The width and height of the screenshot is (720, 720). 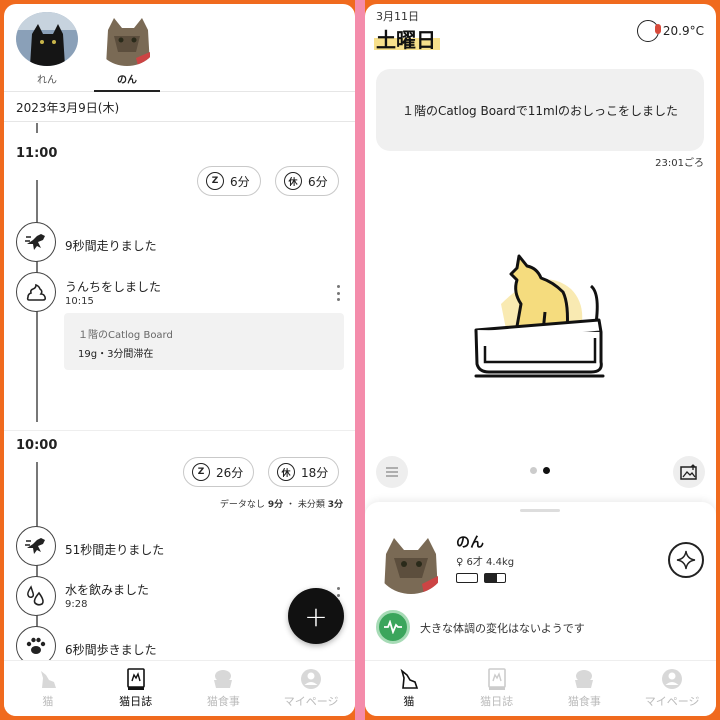 What do you see at coordinates (36, 596) in the screenshot?
I see `water-drop-icon` at bounding box center [36, 596].